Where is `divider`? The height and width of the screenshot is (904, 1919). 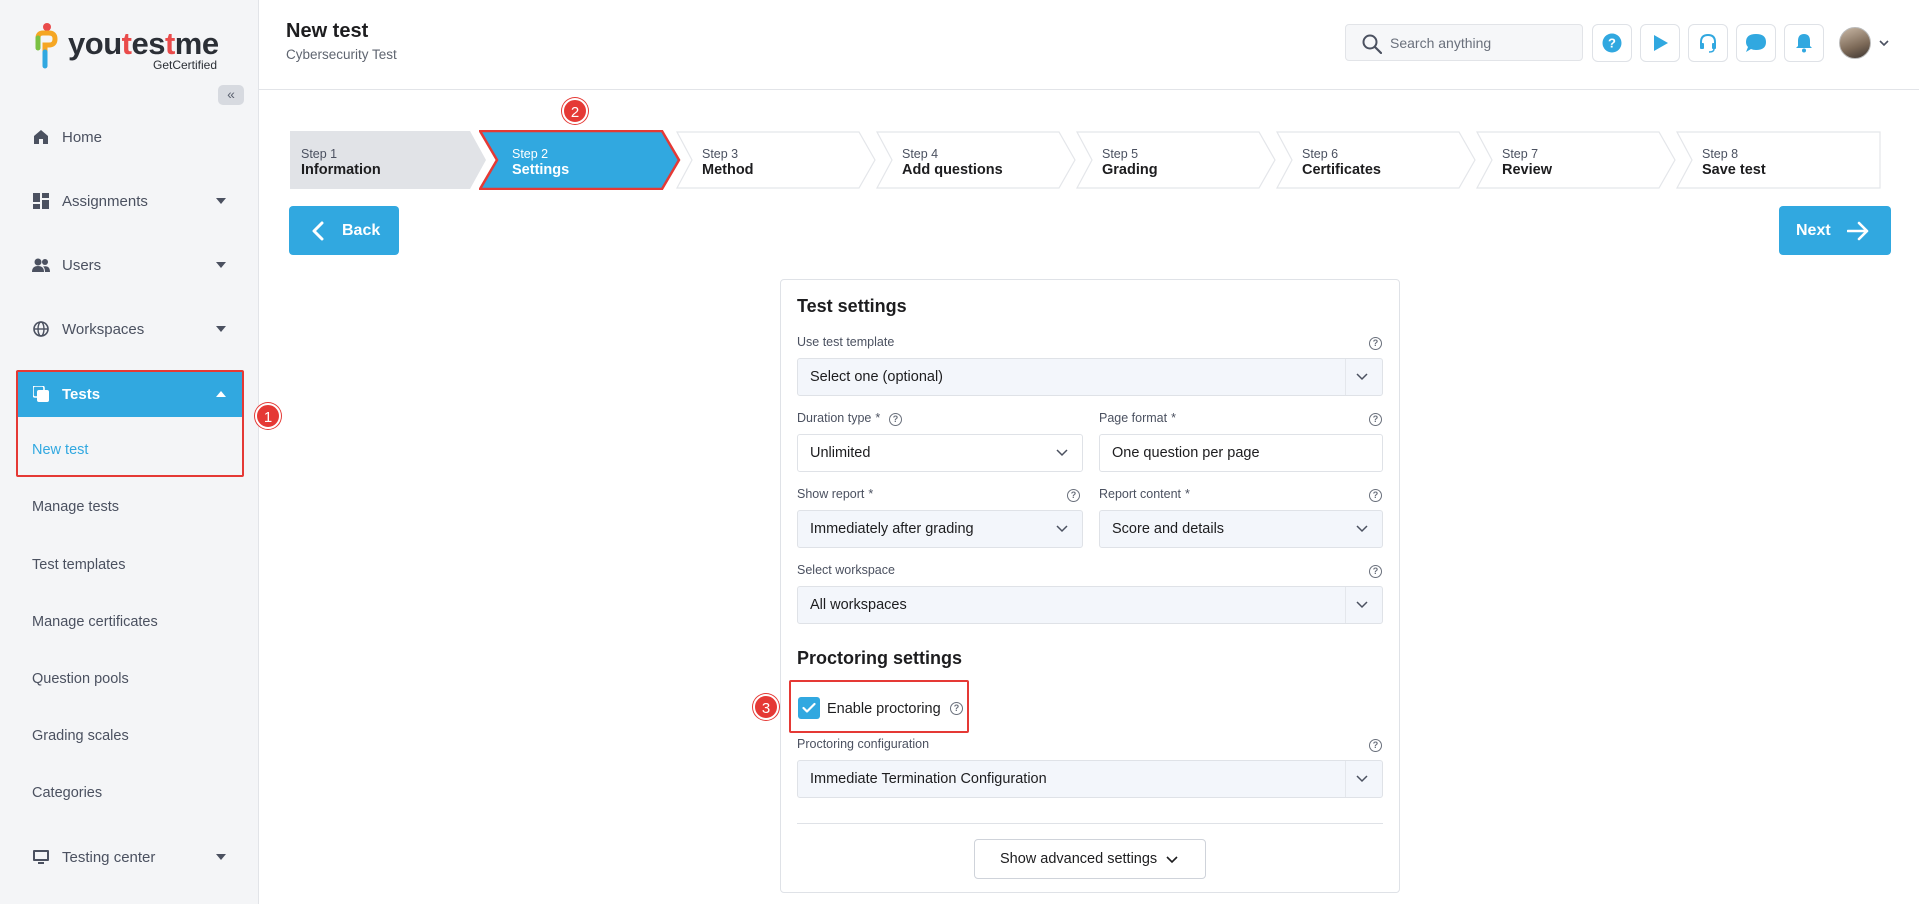 divider is located at coordinates (1090, 823).